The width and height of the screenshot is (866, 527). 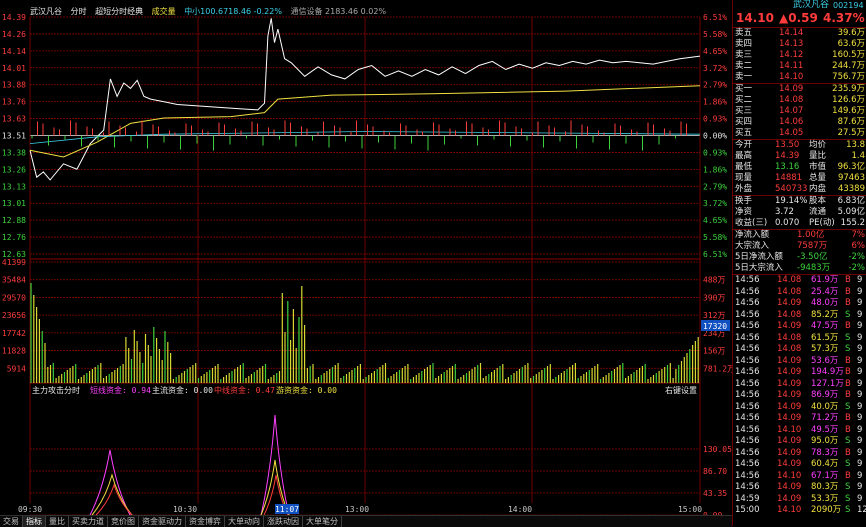 I want to click on buy-level: 买三 14.07 149.6万, so click(x=799, y=111).